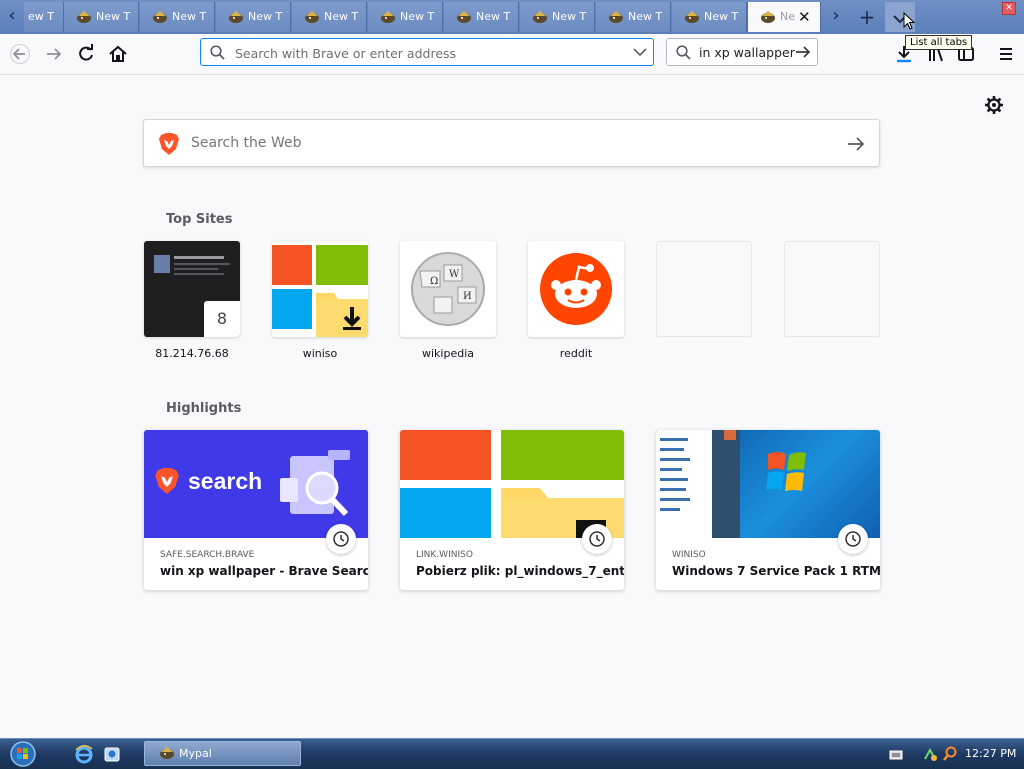  I want to click on navigation-toolbar: in xp wallapper, so click(512, 54).